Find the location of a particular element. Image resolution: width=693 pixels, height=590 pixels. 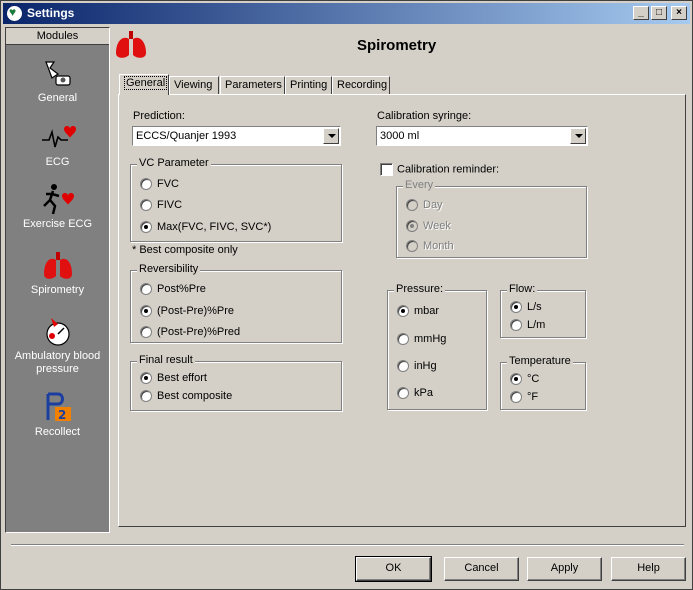

window-title: Settings is located at coordinates (51, 13).